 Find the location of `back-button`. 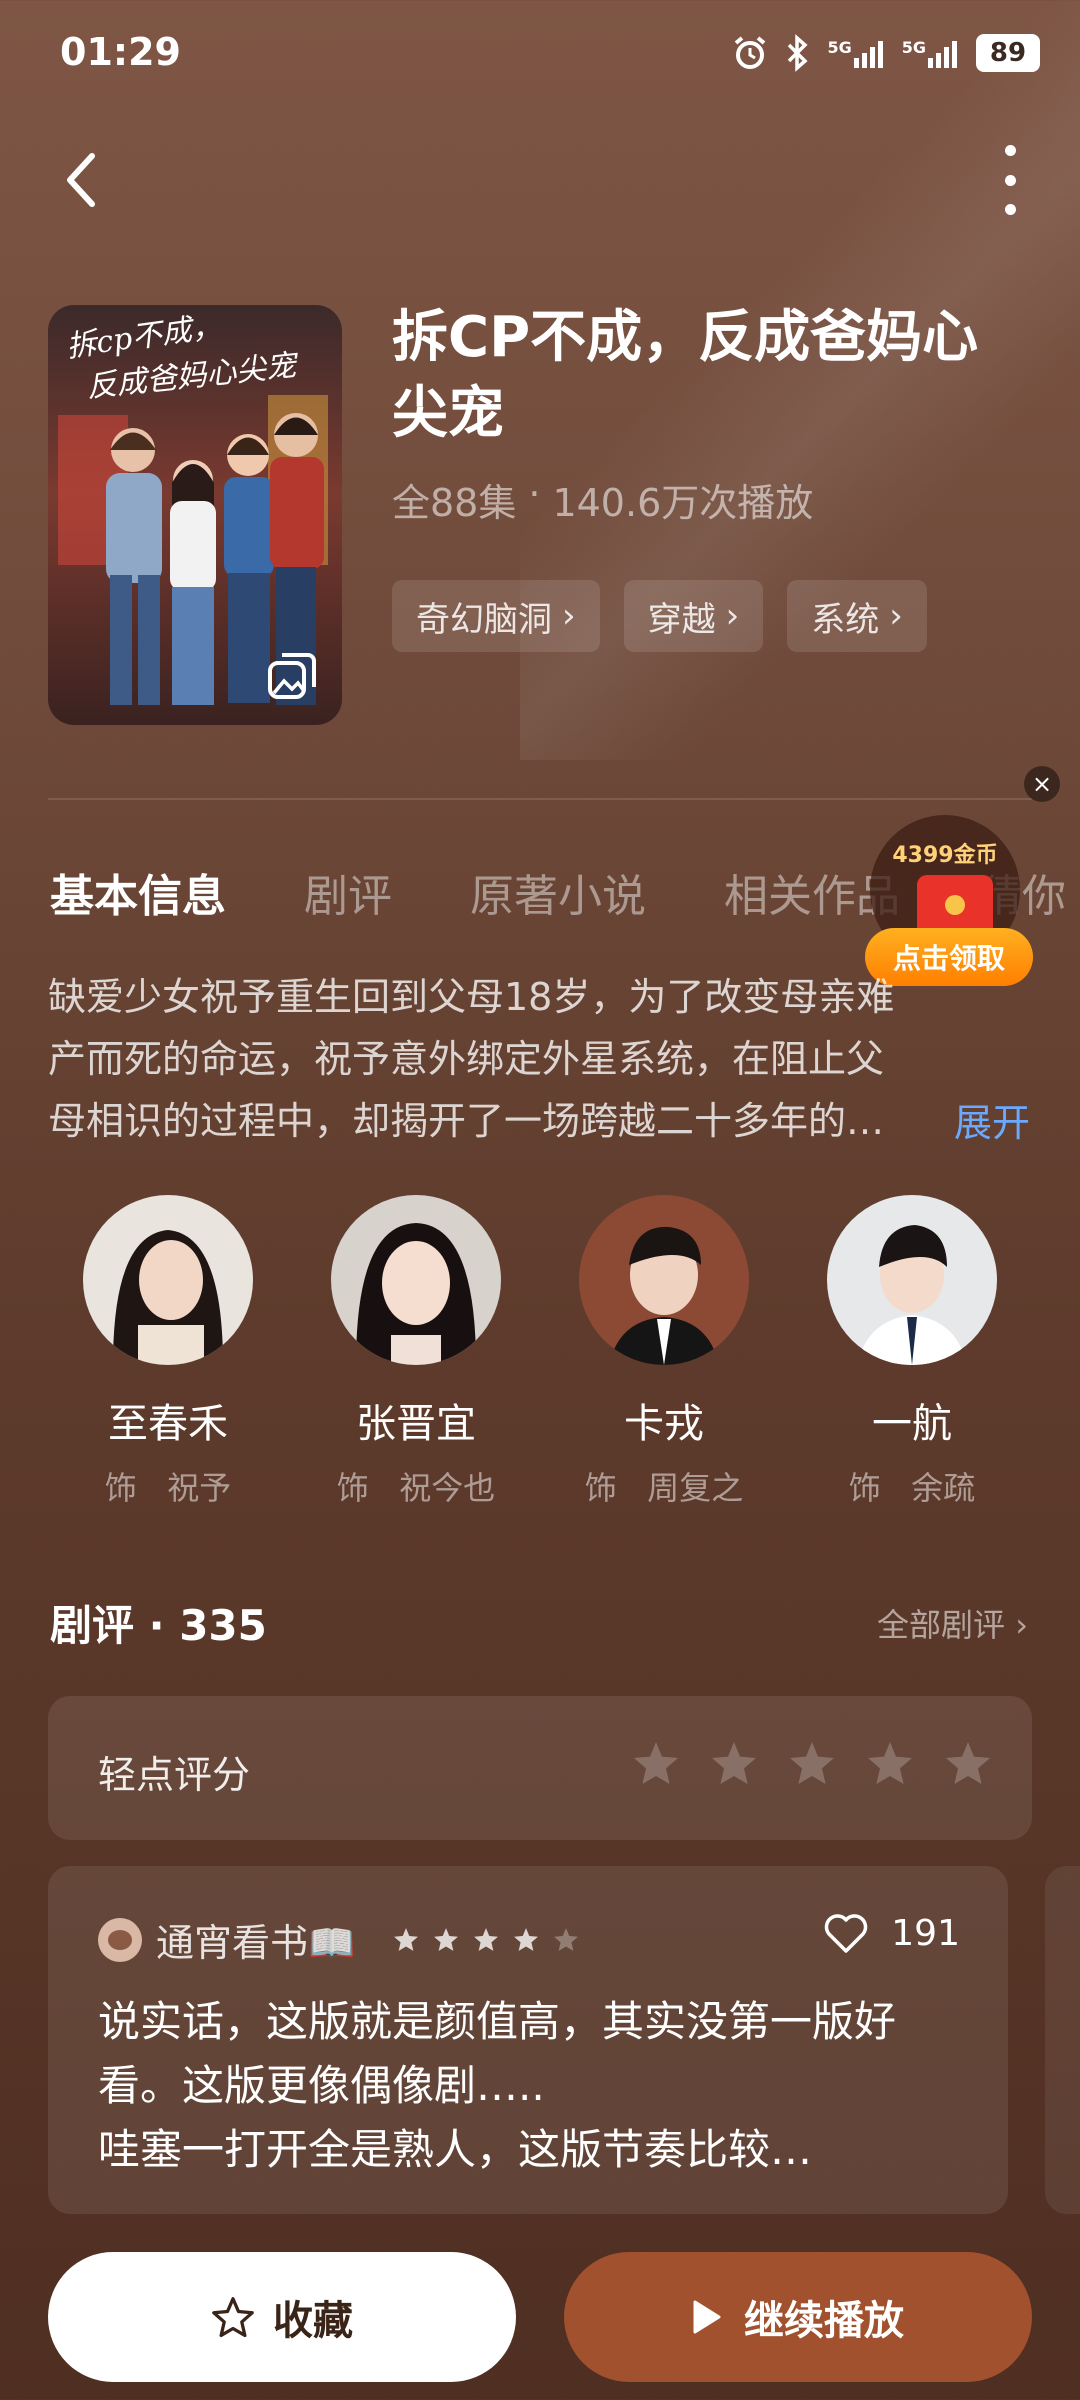

back-button is located at coordinates (95, 180).